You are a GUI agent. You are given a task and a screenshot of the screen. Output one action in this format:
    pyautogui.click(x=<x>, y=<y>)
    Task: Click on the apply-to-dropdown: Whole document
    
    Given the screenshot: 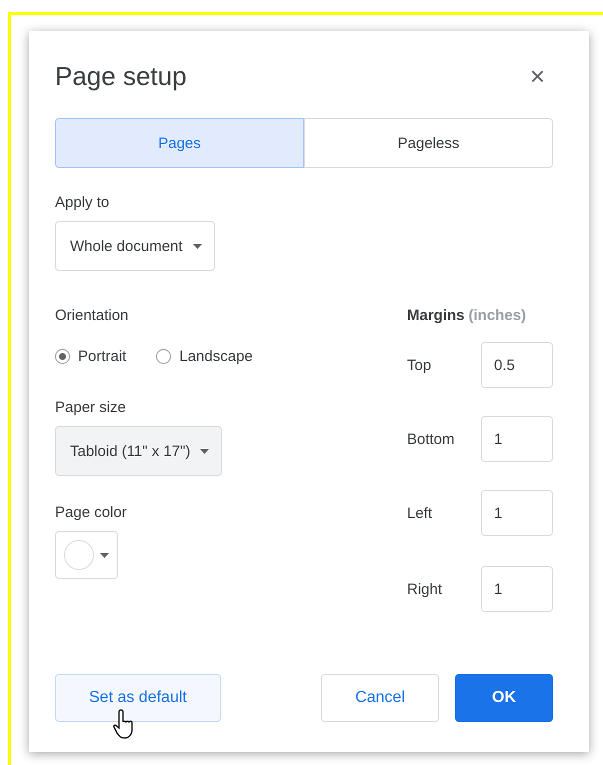 What is the action you would take?
    pyautogui.click(x=135, y=246)
    